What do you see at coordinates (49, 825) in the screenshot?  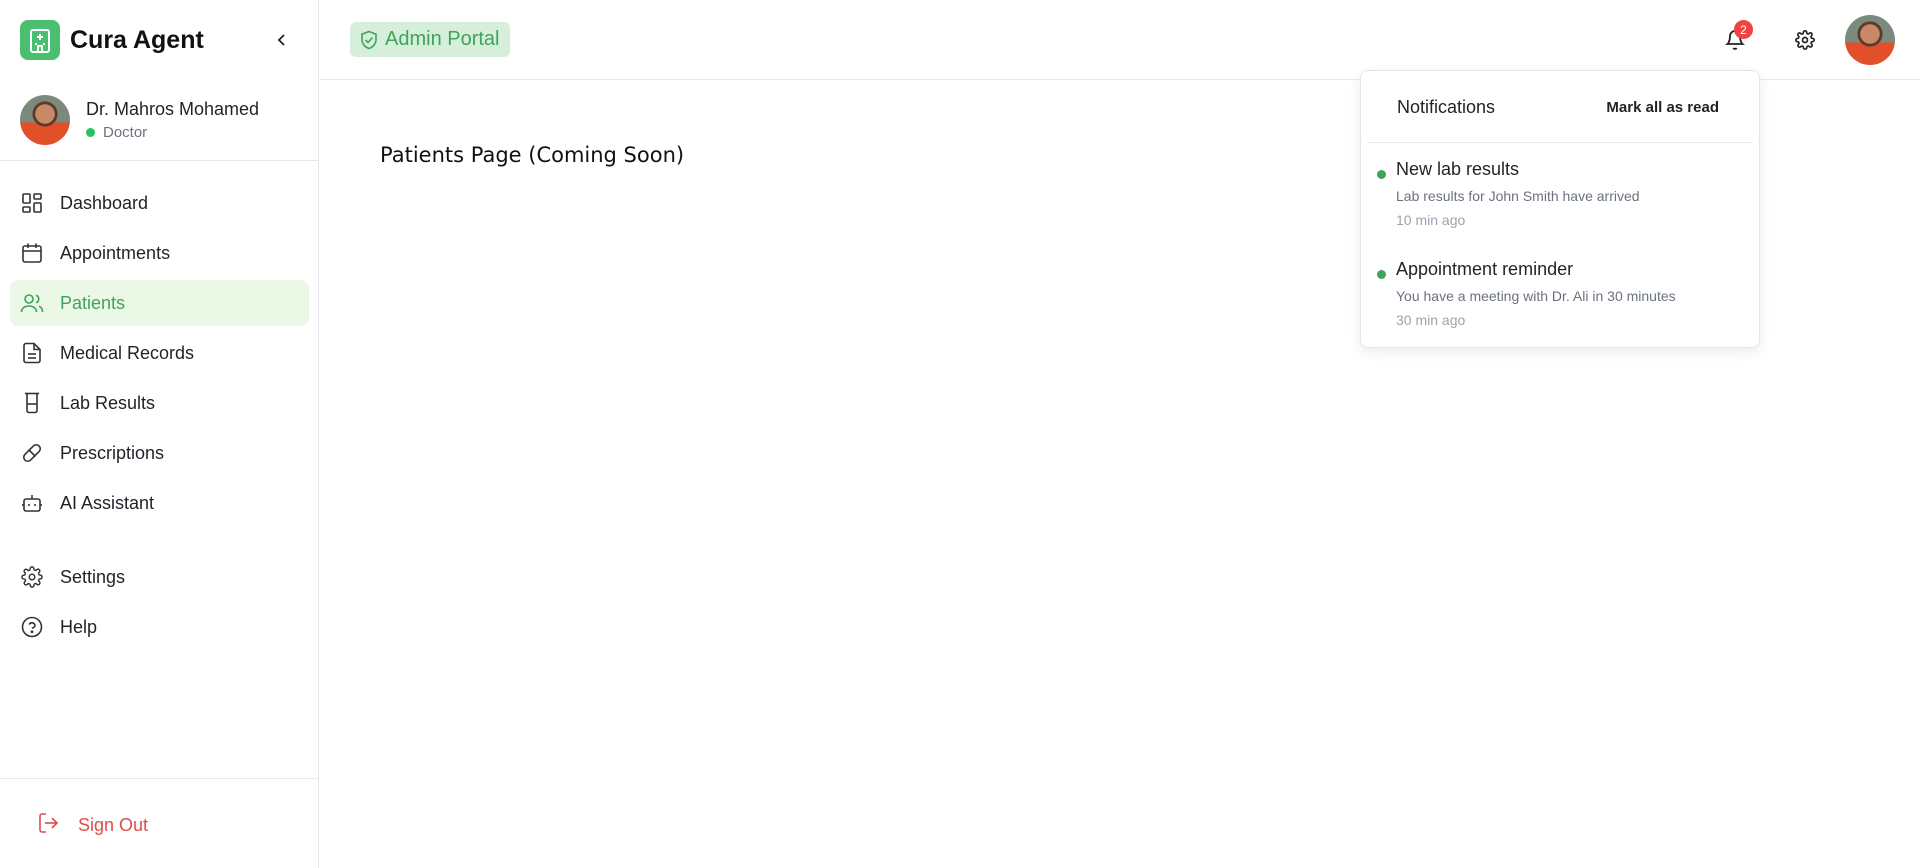 I see `log-out-icon` at bounding box center [49, 825].